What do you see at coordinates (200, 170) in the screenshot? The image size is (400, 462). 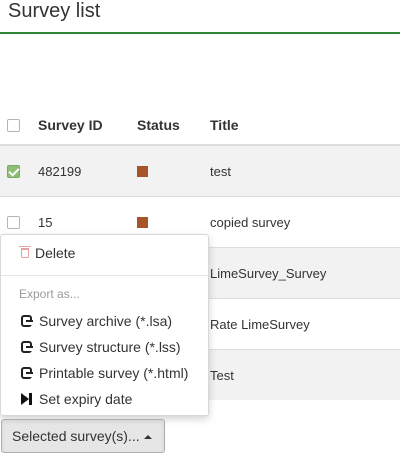 I see `table-row: 482199 test` at bounding box center [200, 170].